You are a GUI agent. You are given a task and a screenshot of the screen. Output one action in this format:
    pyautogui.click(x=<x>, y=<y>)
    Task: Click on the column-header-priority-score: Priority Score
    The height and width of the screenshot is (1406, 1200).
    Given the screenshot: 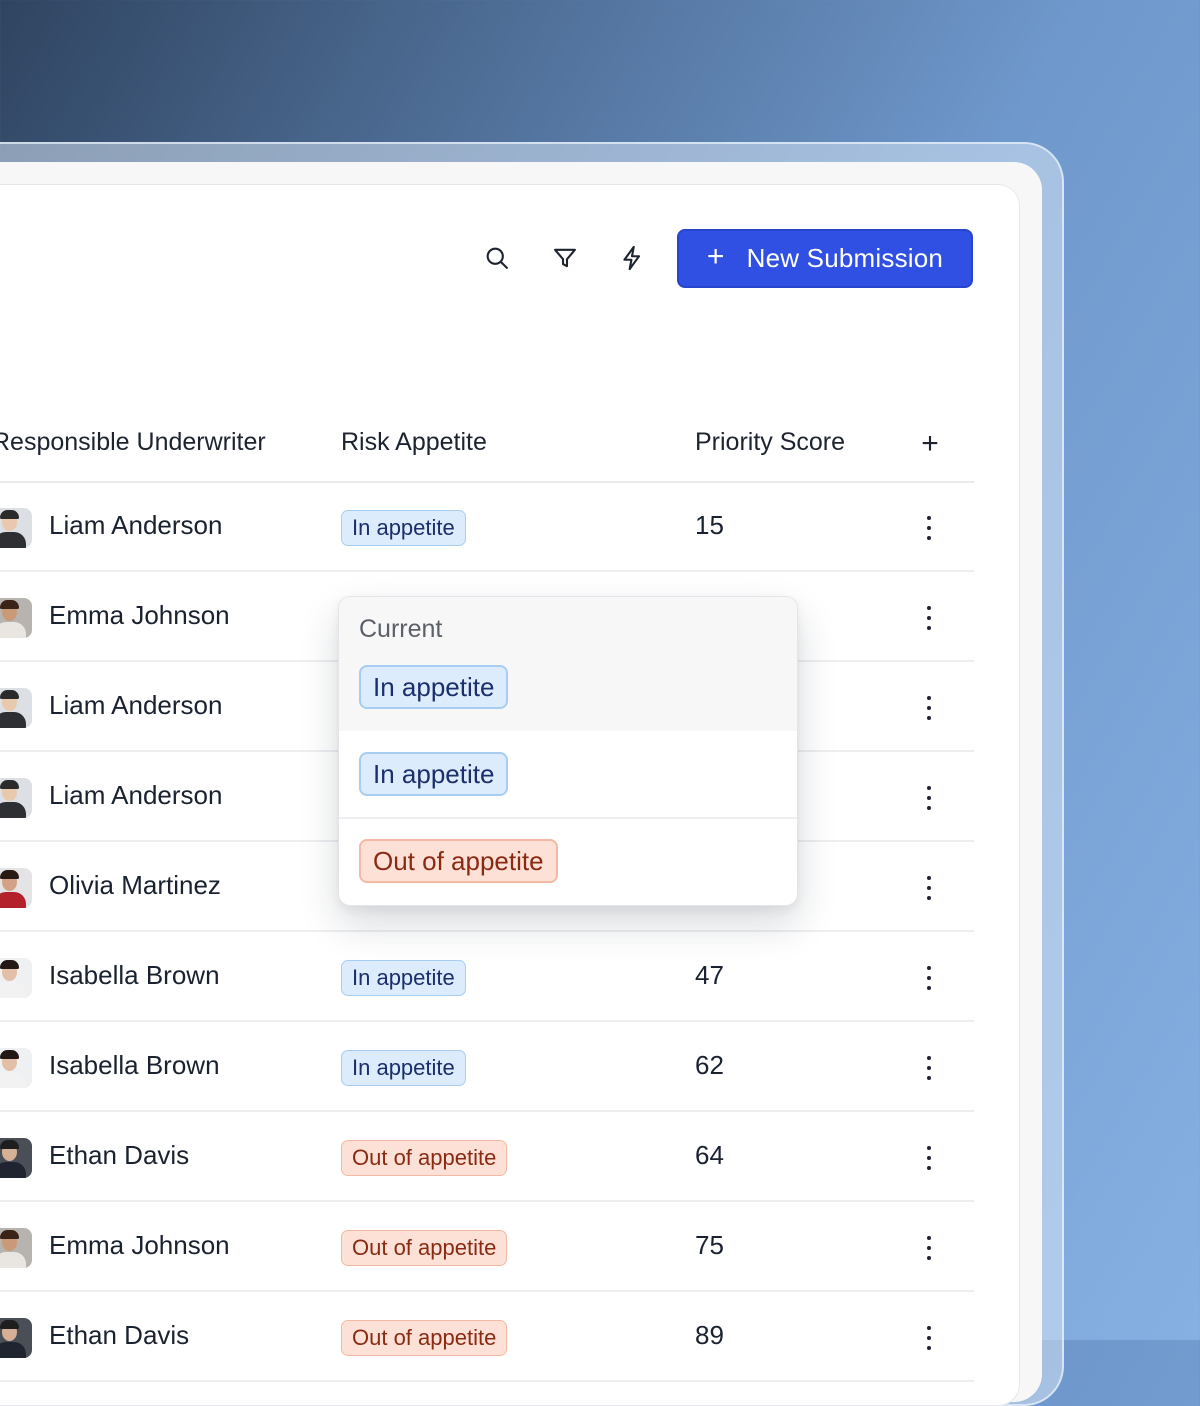 What is the action you would take?
    pyautogui.click(x=770, y=442)
    